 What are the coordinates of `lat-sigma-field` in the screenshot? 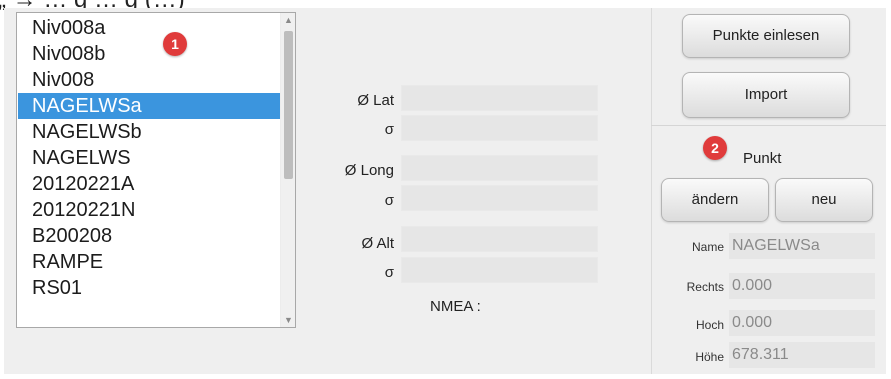 It's located at (499, 128).